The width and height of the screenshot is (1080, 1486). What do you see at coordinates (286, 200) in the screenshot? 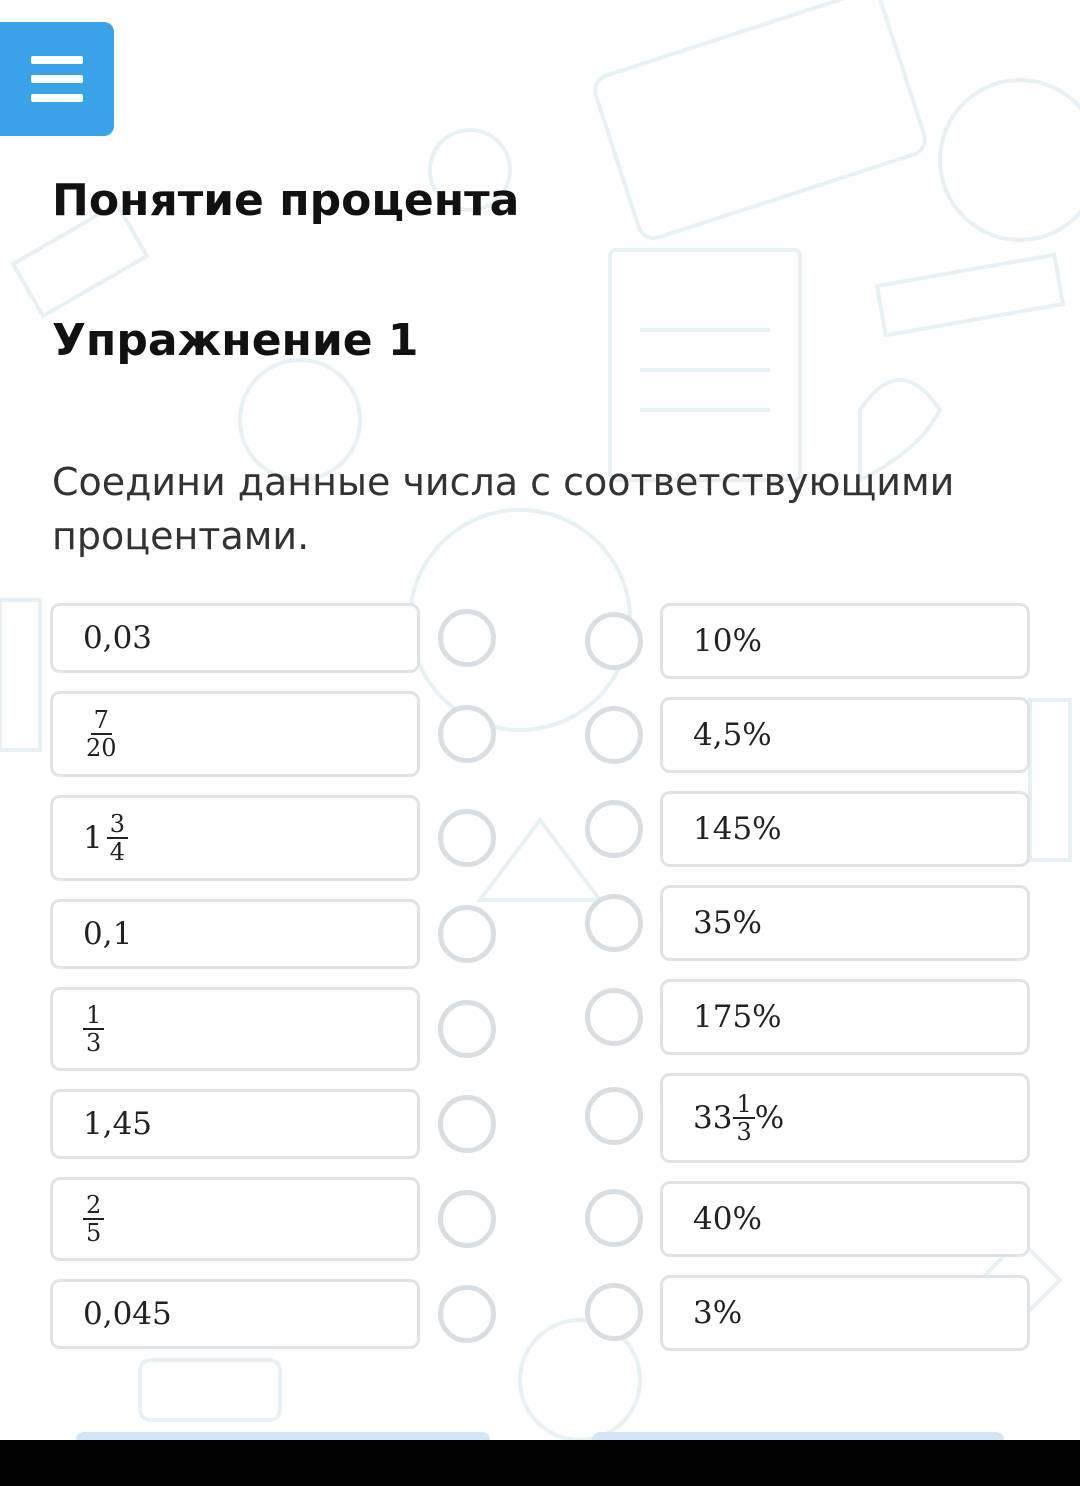
I see `page-title: Понятие процента` at bounding box center [286, 200].